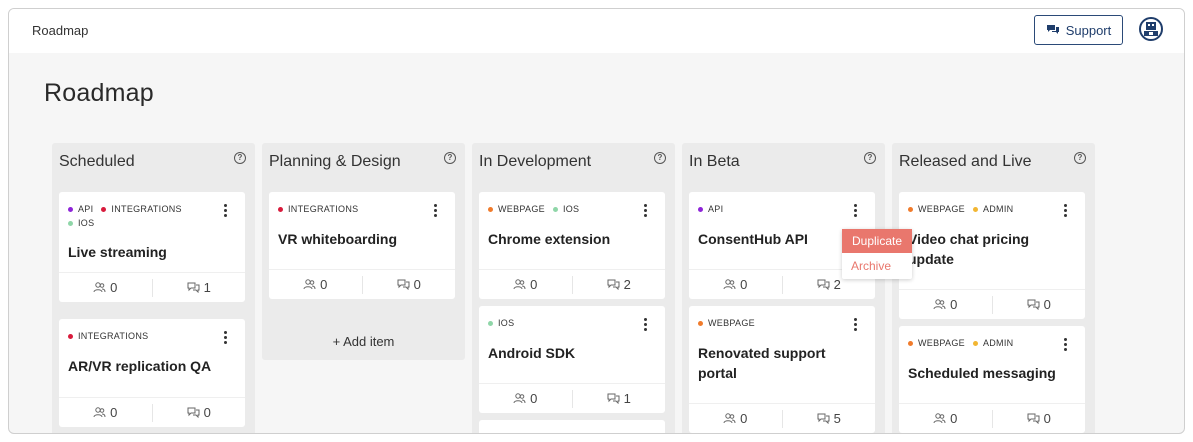 The image size is (1193, 442). Describe the element at coordinates (877, 241) in the screenshot. I see `menu-item-duplicate: Duplicate` at that location.